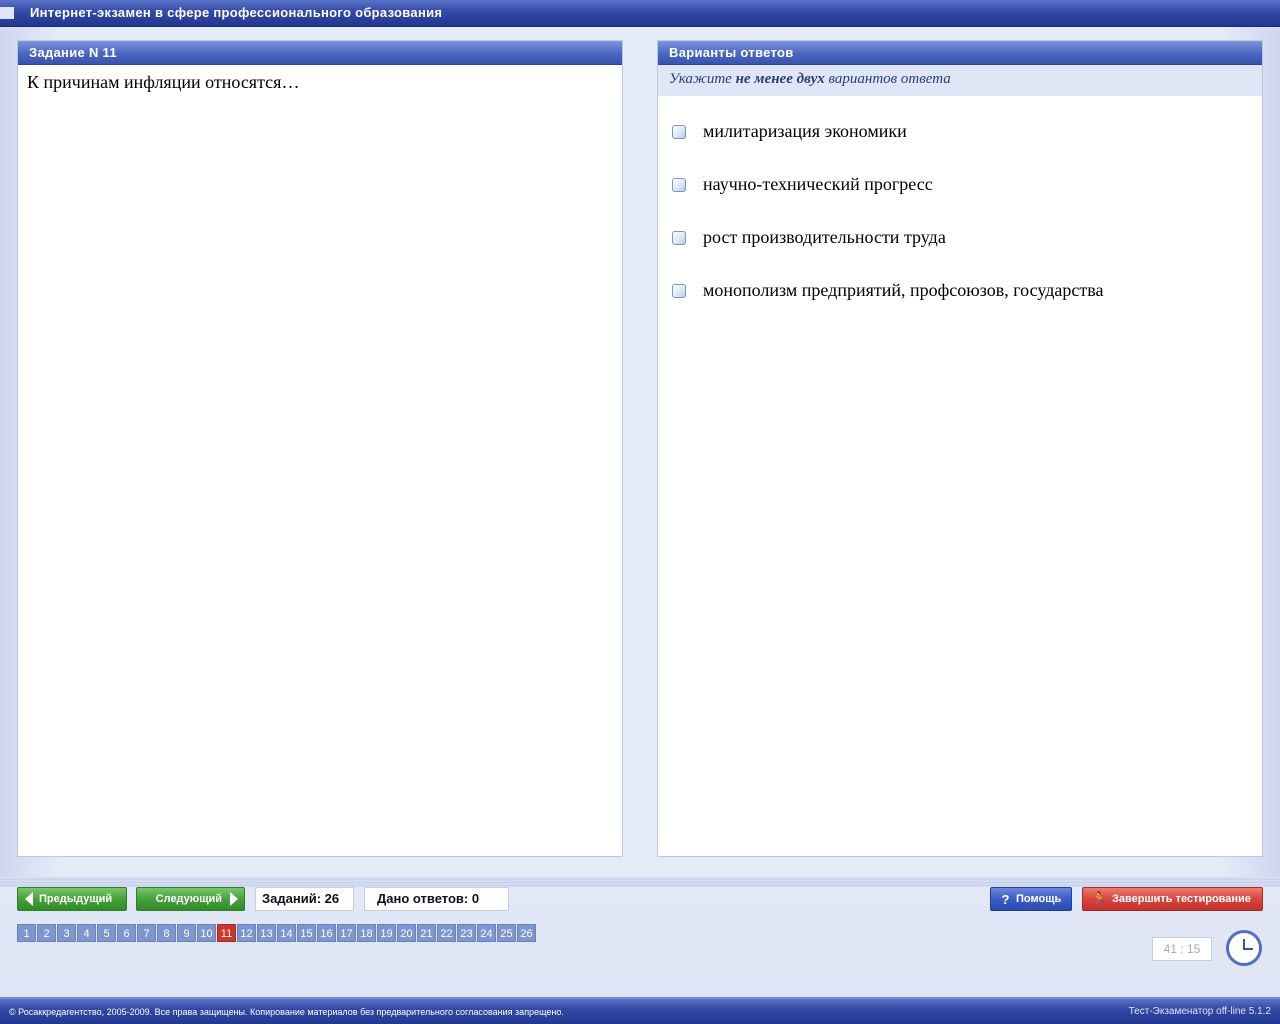 This screenshot has height=1024, width=1280. What do you see at coordinates (186, 933) in the screenshot?
I see `page-button-9: 9` at bounding box center [186, 933].